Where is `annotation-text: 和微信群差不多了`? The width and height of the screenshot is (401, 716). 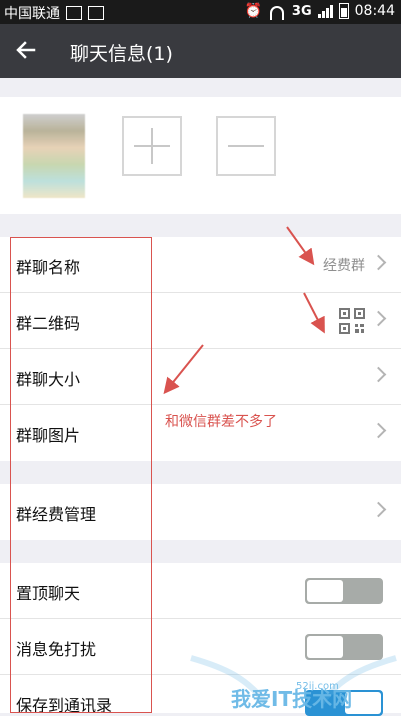 annotation-text: 和微信群差不多了 is located at coordinates (221, 422).